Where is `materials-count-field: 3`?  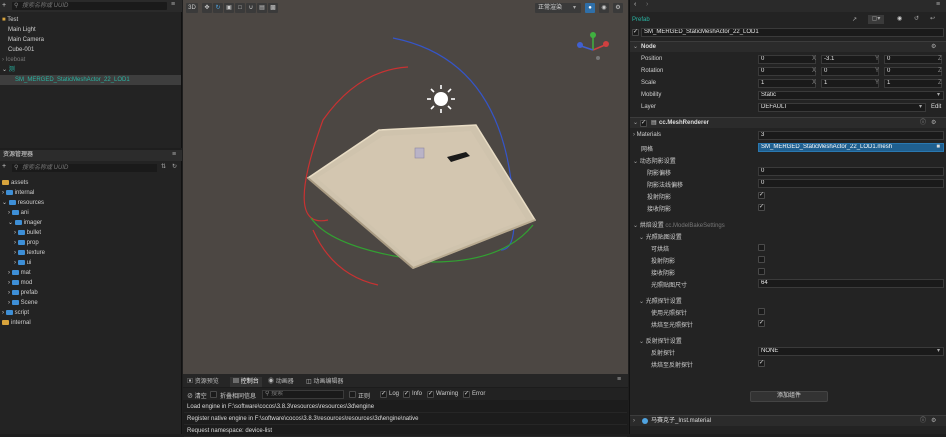
materials-count-field: 3 is located at coordinates (851, 135).